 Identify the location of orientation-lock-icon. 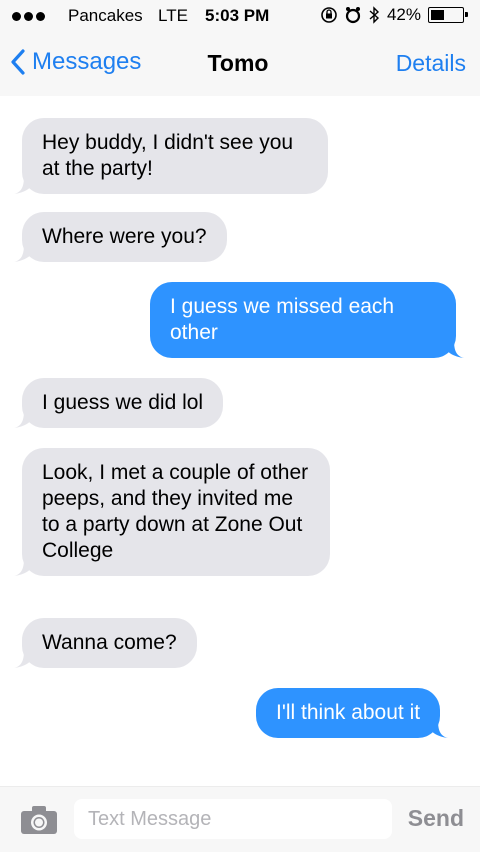
(329, 15).